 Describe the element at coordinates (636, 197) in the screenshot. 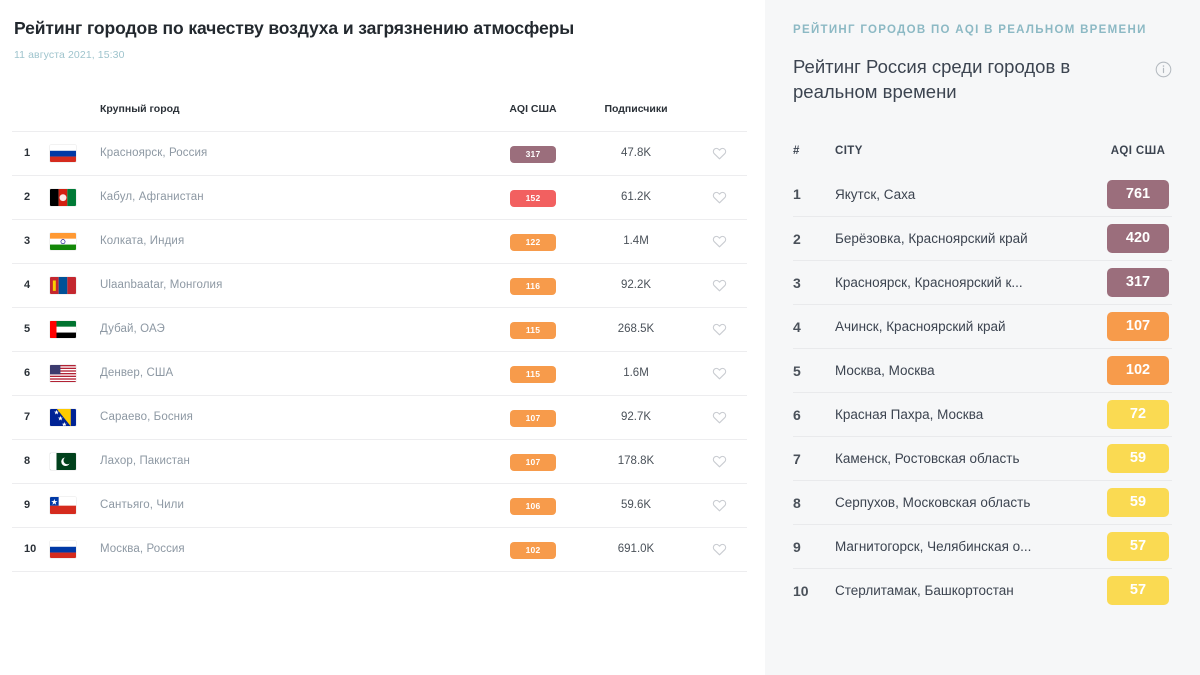

I see `row-subscribers: 61.2K` at that location.